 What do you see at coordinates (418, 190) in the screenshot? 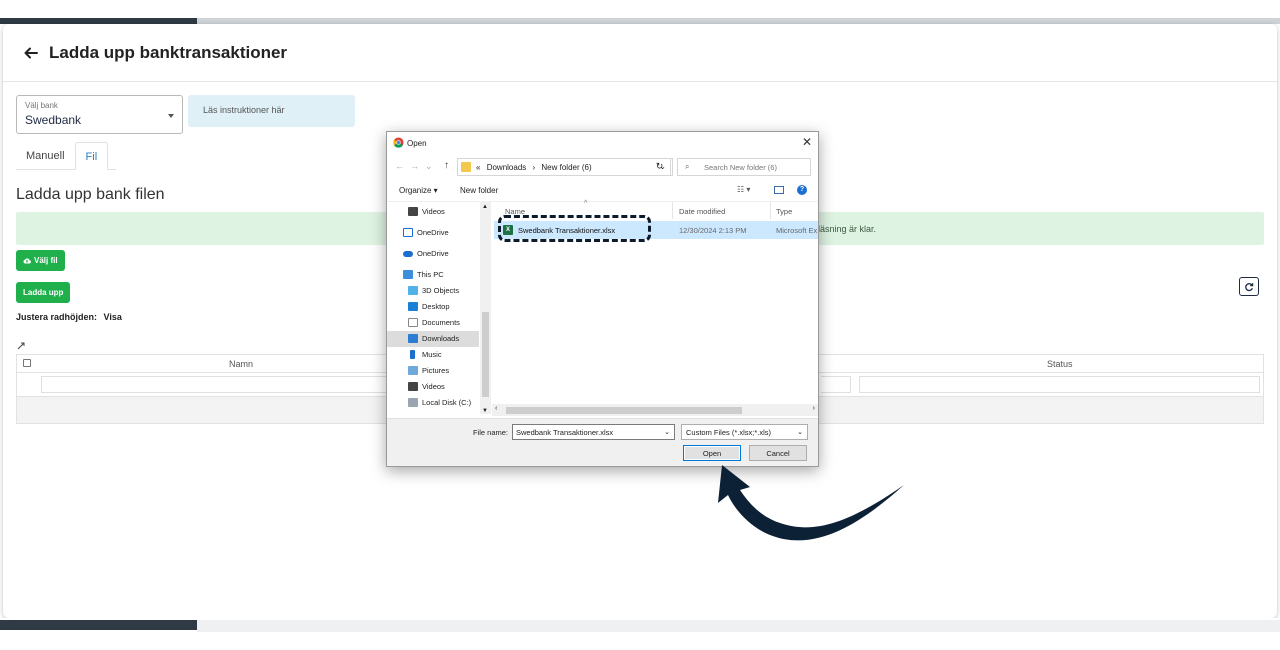
I see `organize-menu: Organize ▾` at bounding box center [418, 190].